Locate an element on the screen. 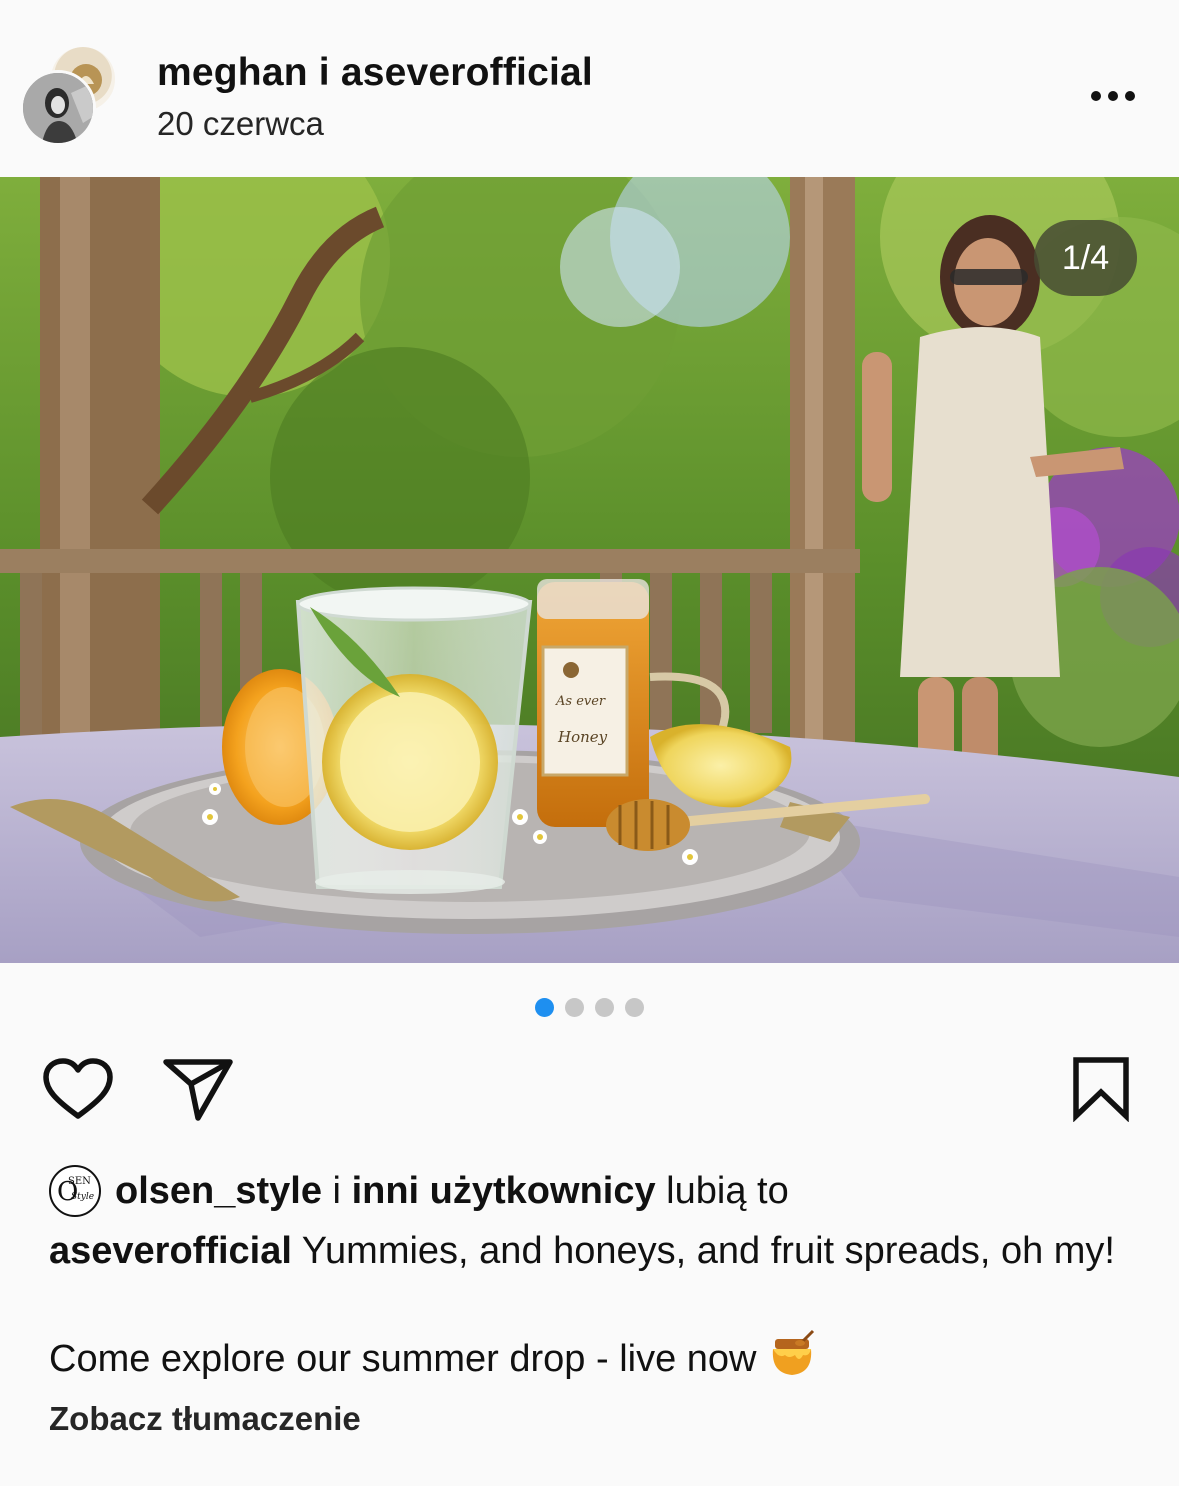  likes-text: olsen_style i inni użytkownicy lubią to is located at coordinates (452, 1191).